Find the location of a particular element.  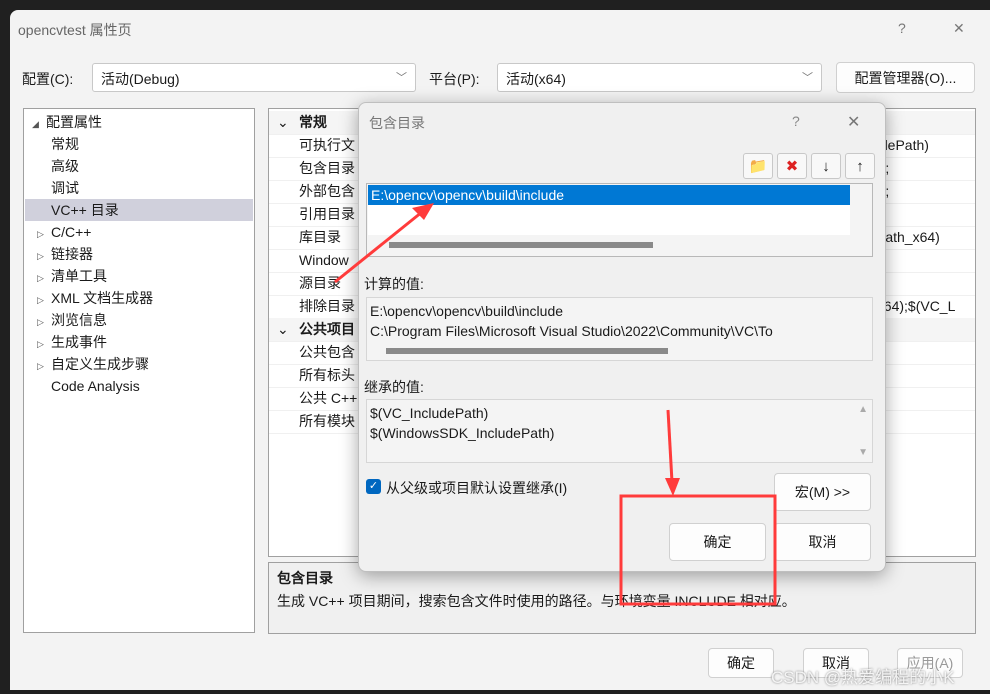

annotation-arrowhead is located at coordinates (672, 487).